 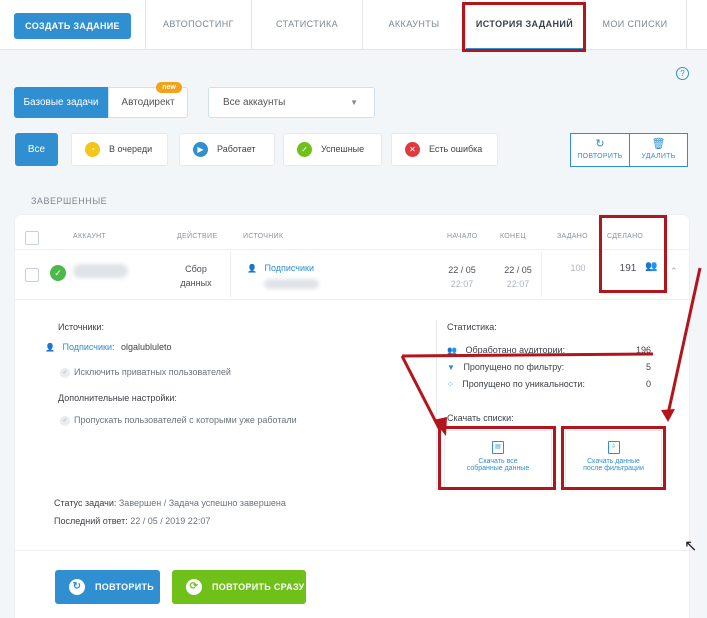 What do you see at coordinates (352, 550) in the screenshot?
I see `bottom-divider` at bounding box center [352, 550].